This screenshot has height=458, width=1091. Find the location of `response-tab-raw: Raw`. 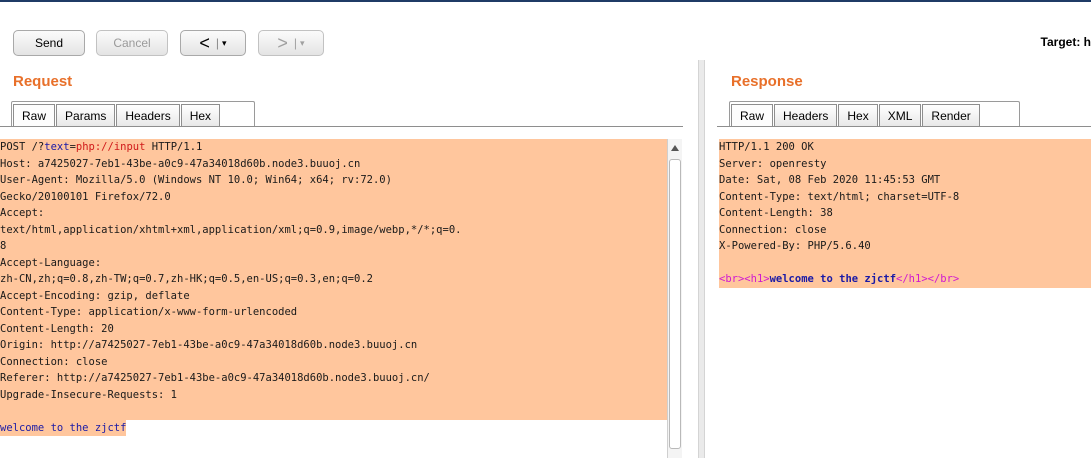

response-tab-raw: Raw is located at coordinates (752, 115).